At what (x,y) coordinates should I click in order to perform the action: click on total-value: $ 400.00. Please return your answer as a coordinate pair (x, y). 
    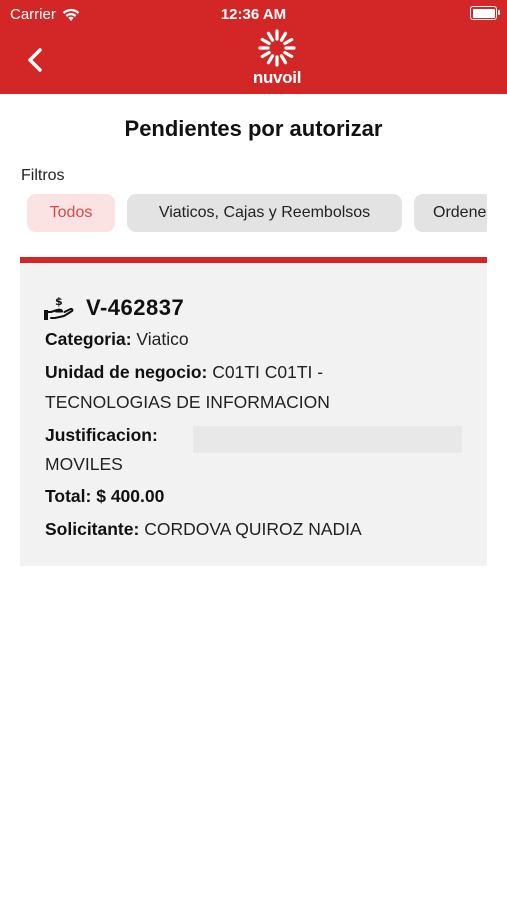
    Looking at the image, I should click on (130, 496).